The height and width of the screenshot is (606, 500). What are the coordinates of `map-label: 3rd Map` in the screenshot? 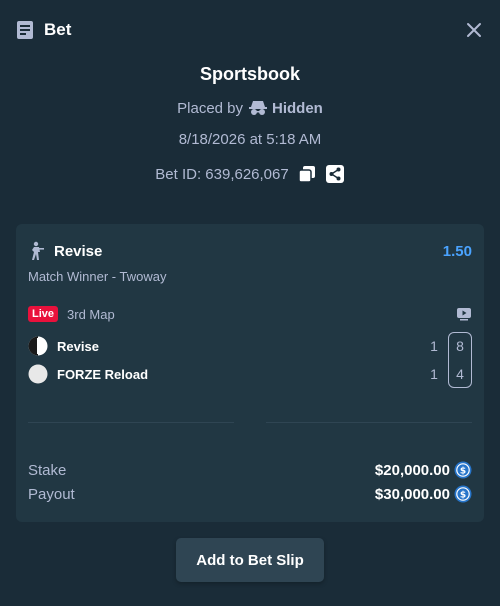 It's located at (91, 314).